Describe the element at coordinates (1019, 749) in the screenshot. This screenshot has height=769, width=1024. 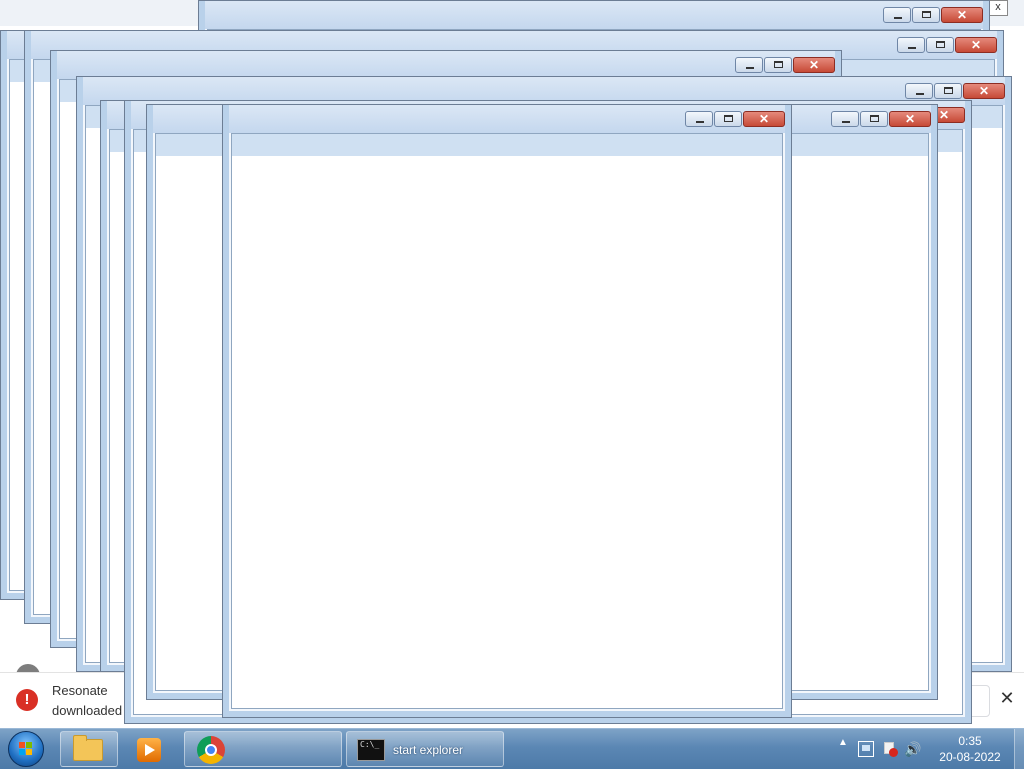
I see `show-desktop-button` at that location.